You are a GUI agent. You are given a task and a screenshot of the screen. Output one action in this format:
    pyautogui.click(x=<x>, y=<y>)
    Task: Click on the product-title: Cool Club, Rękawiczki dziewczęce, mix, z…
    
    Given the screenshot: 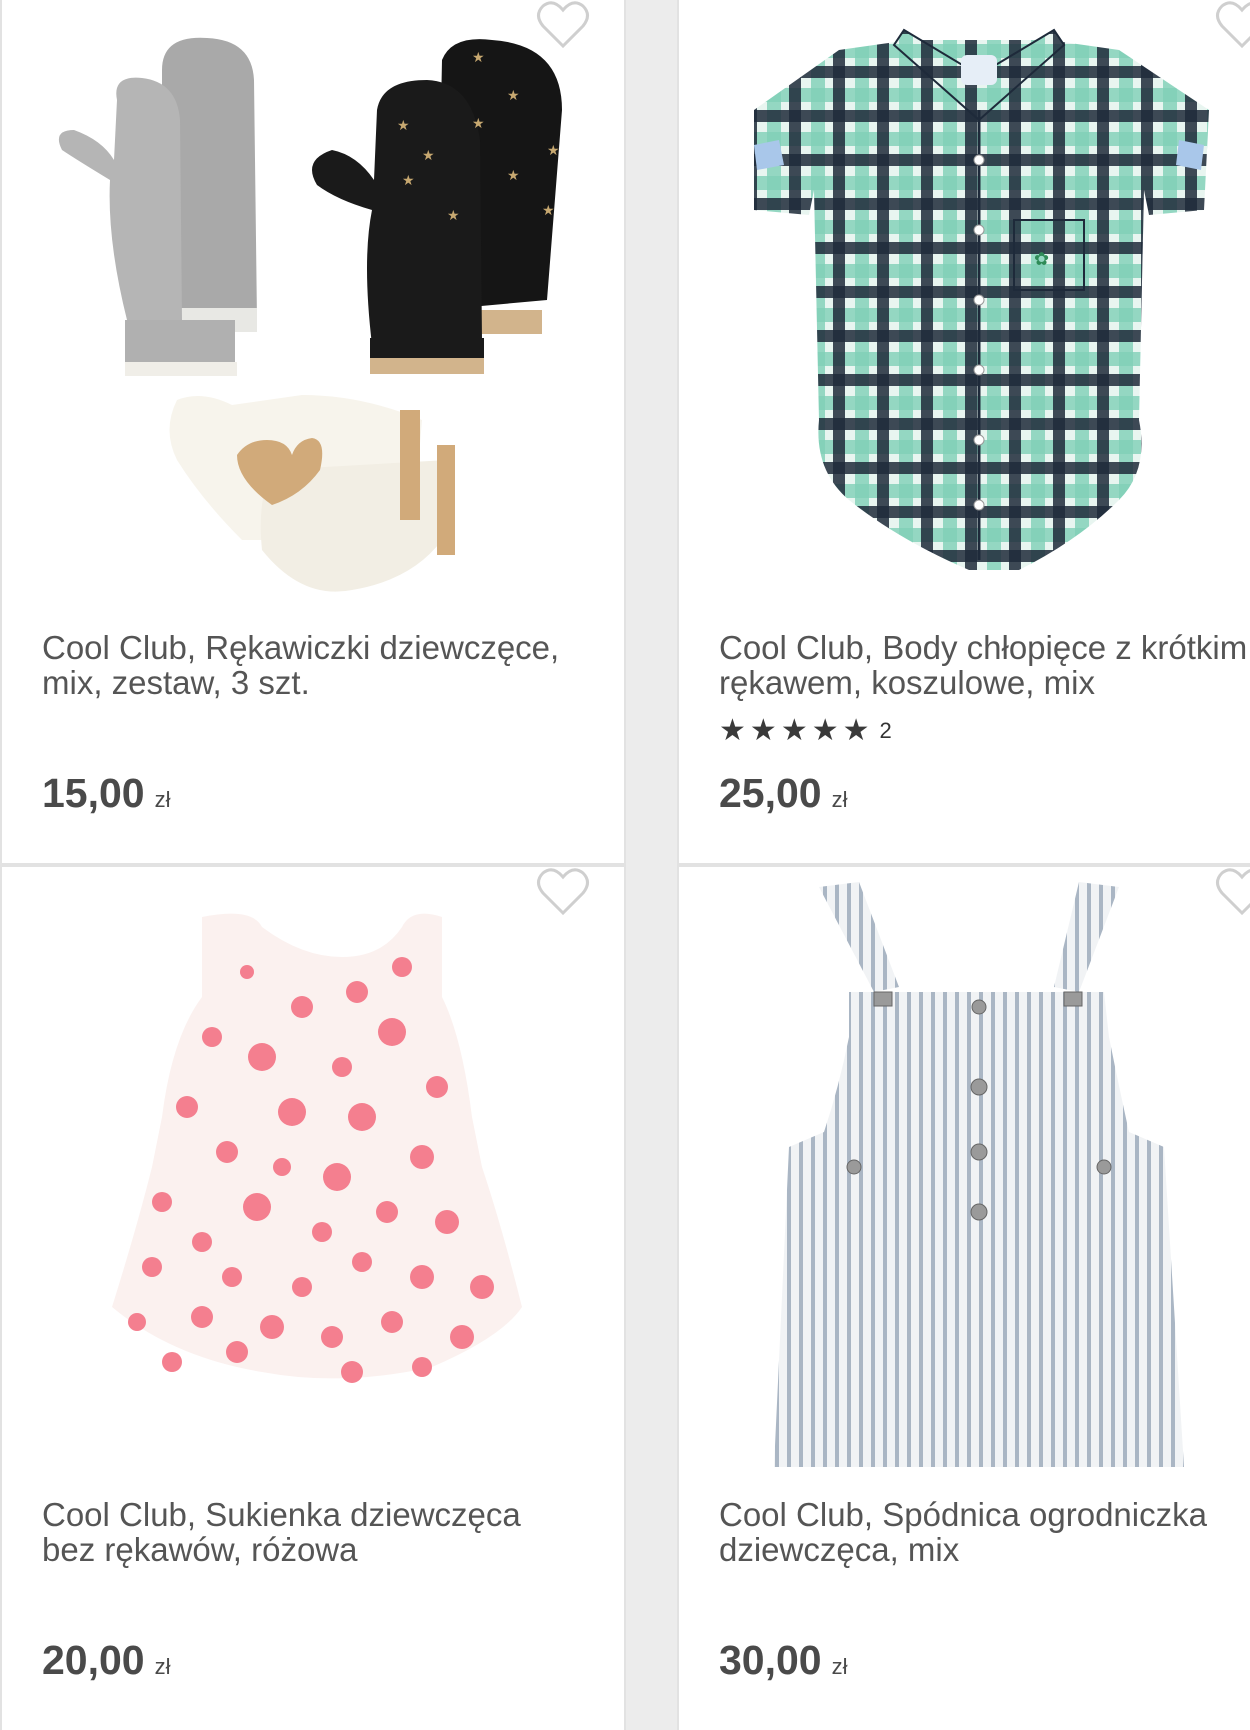 What is the action you would take?
    pyautogui.click(x=333, y=665)
    